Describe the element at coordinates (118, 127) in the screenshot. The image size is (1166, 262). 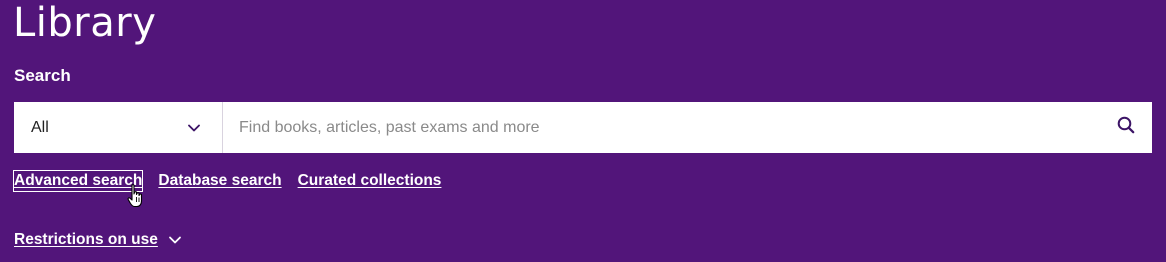
I see `search-scope-select: All` at that location.